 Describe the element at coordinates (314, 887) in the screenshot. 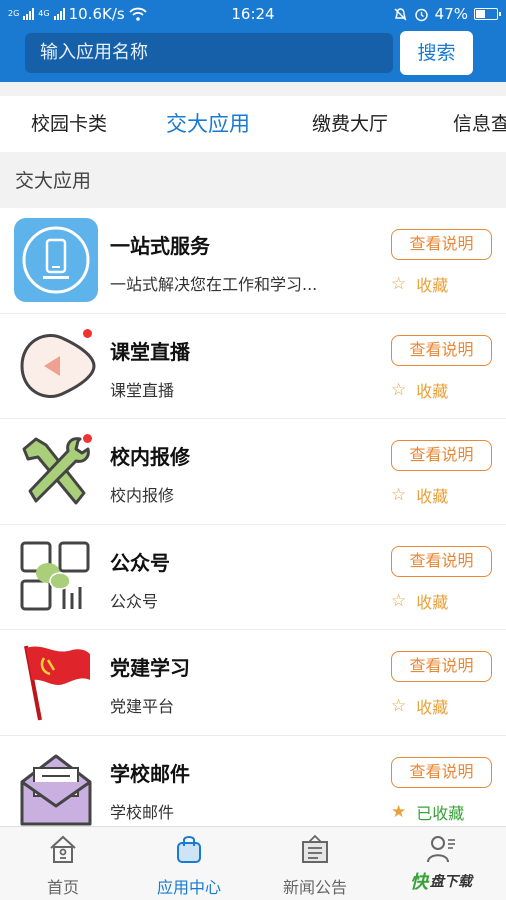

I see `nav-label: 新闻公告` at that location.